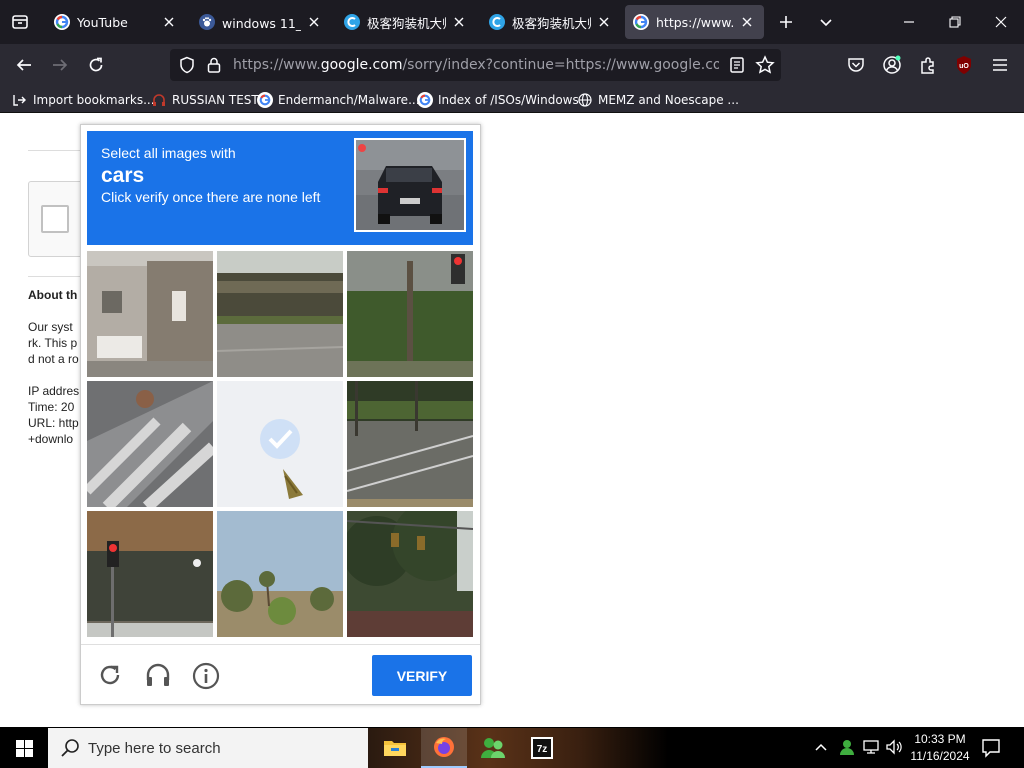  I want to click on back-arrow-icon, so click(23, 65).